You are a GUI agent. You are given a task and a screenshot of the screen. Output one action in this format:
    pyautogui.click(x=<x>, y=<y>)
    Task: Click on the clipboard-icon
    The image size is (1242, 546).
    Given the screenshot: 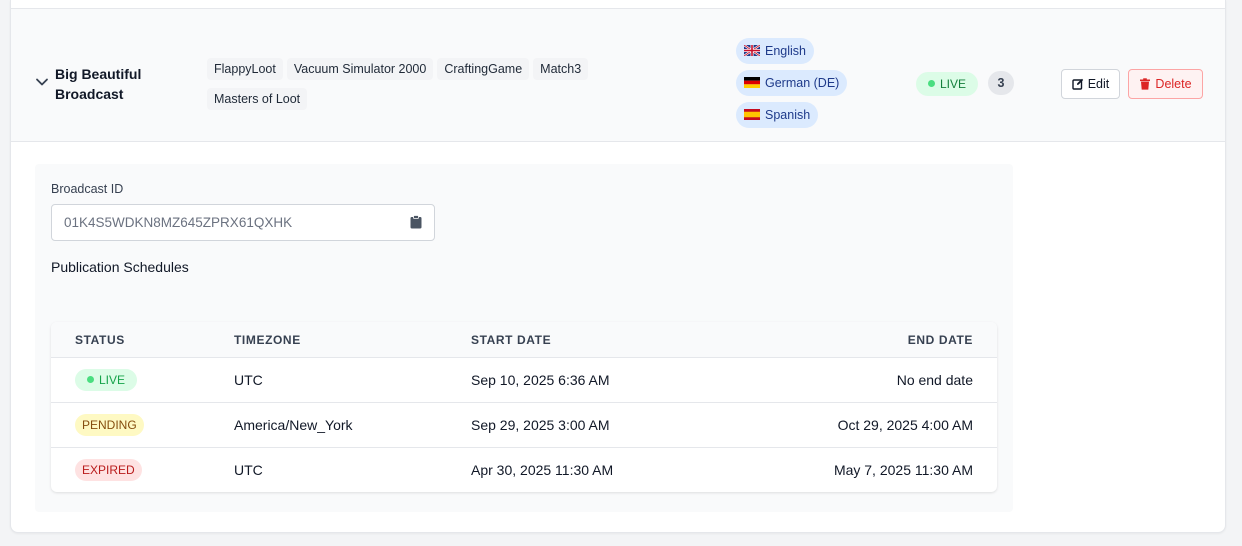 What is the action you would take?
    pyautogui.click(x=416, y=222)
    